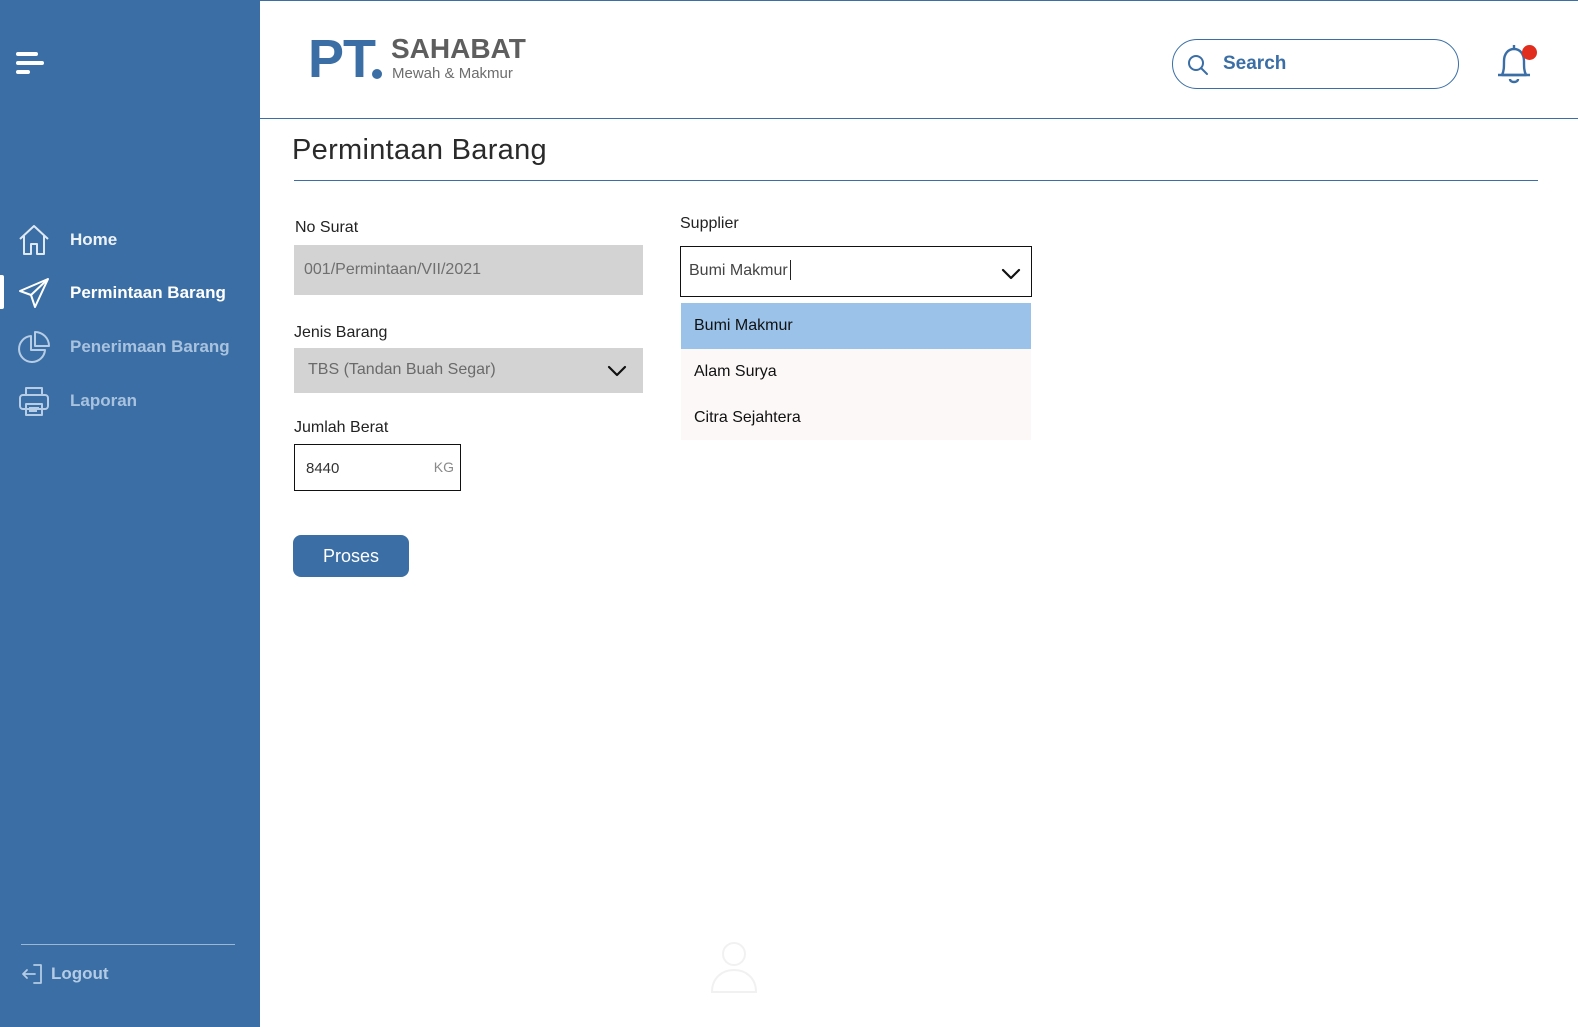 Image resolution: width=1578 pixels, height=1027 pixels. Describe the element at coordinates (452, 73) in the screenshot. I see `logo-tagline: Mewah & Makmur` at that location.